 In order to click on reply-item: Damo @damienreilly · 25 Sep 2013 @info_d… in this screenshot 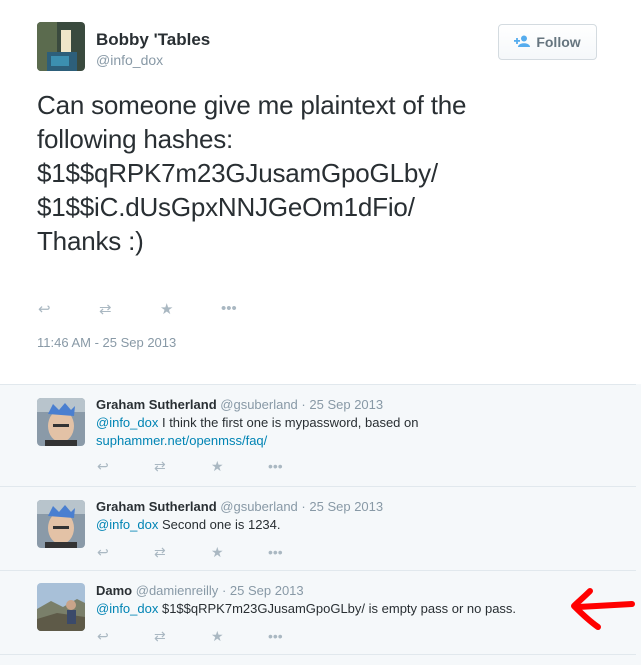, I will do `click(318, 612)`.